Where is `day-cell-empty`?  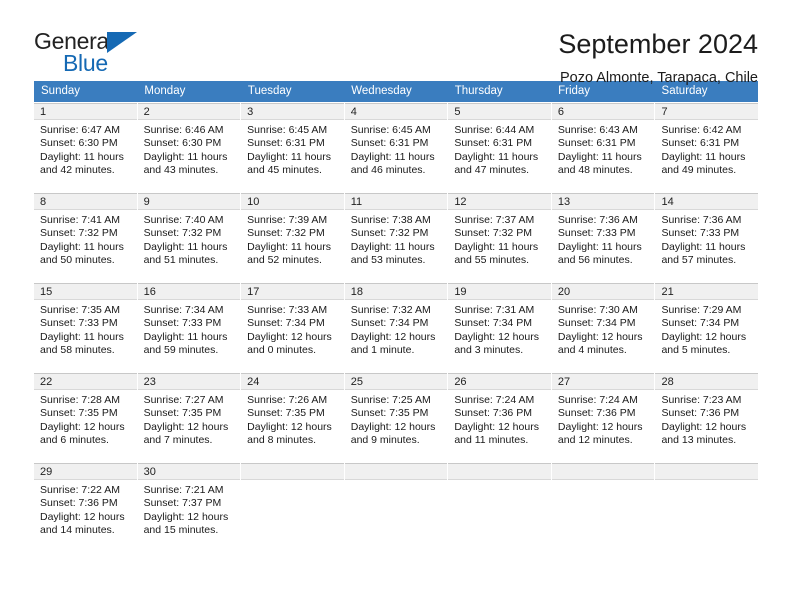
day-cell-empty is located at coordinates (707, 507).